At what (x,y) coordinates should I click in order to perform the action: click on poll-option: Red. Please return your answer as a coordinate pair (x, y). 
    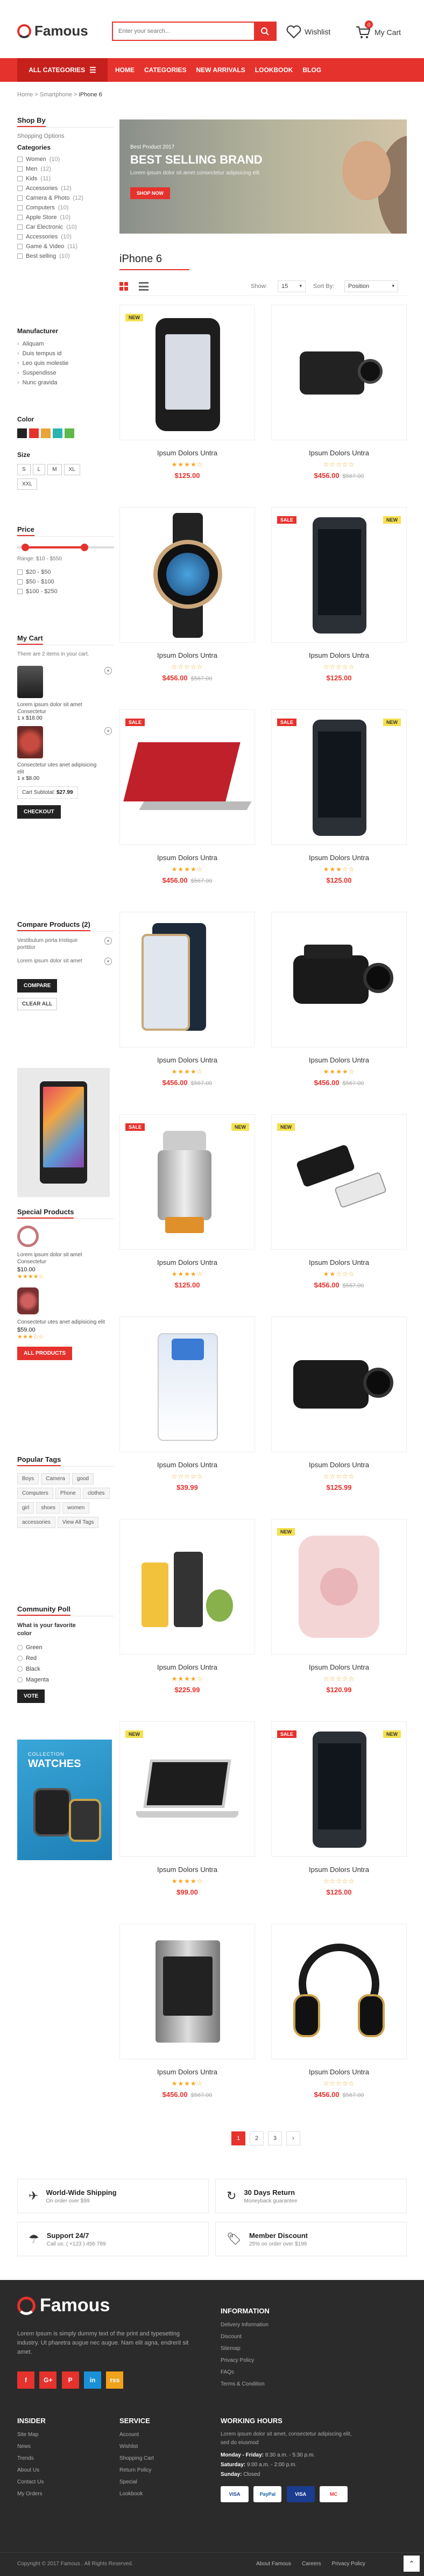
    Looking at the image, I should click on (65, 1659).